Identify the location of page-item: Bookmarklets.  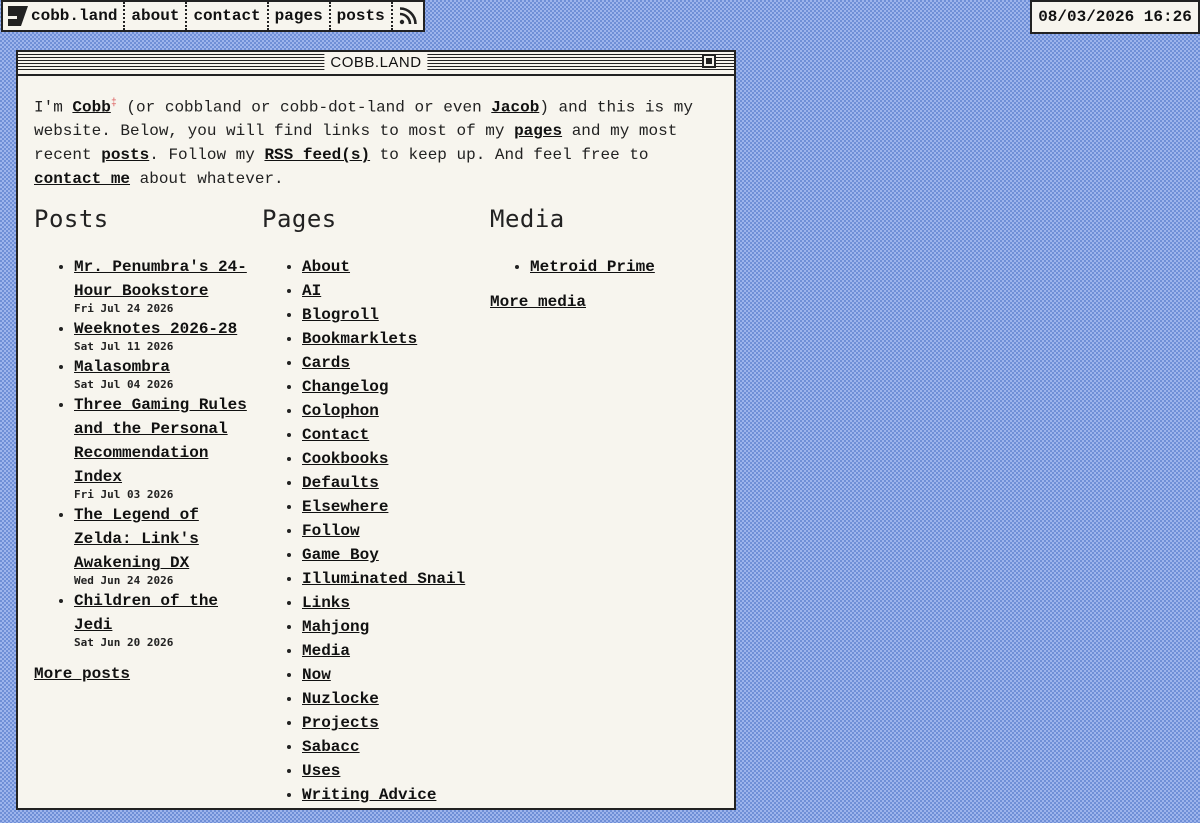
(396, 339).